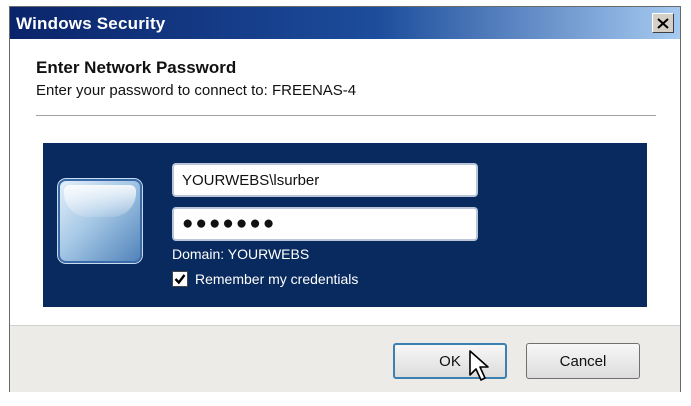  What do you see at coordinates (100, 221) in the screenshot?
I see `user-tile-icon` at bounding box center [100, 221].